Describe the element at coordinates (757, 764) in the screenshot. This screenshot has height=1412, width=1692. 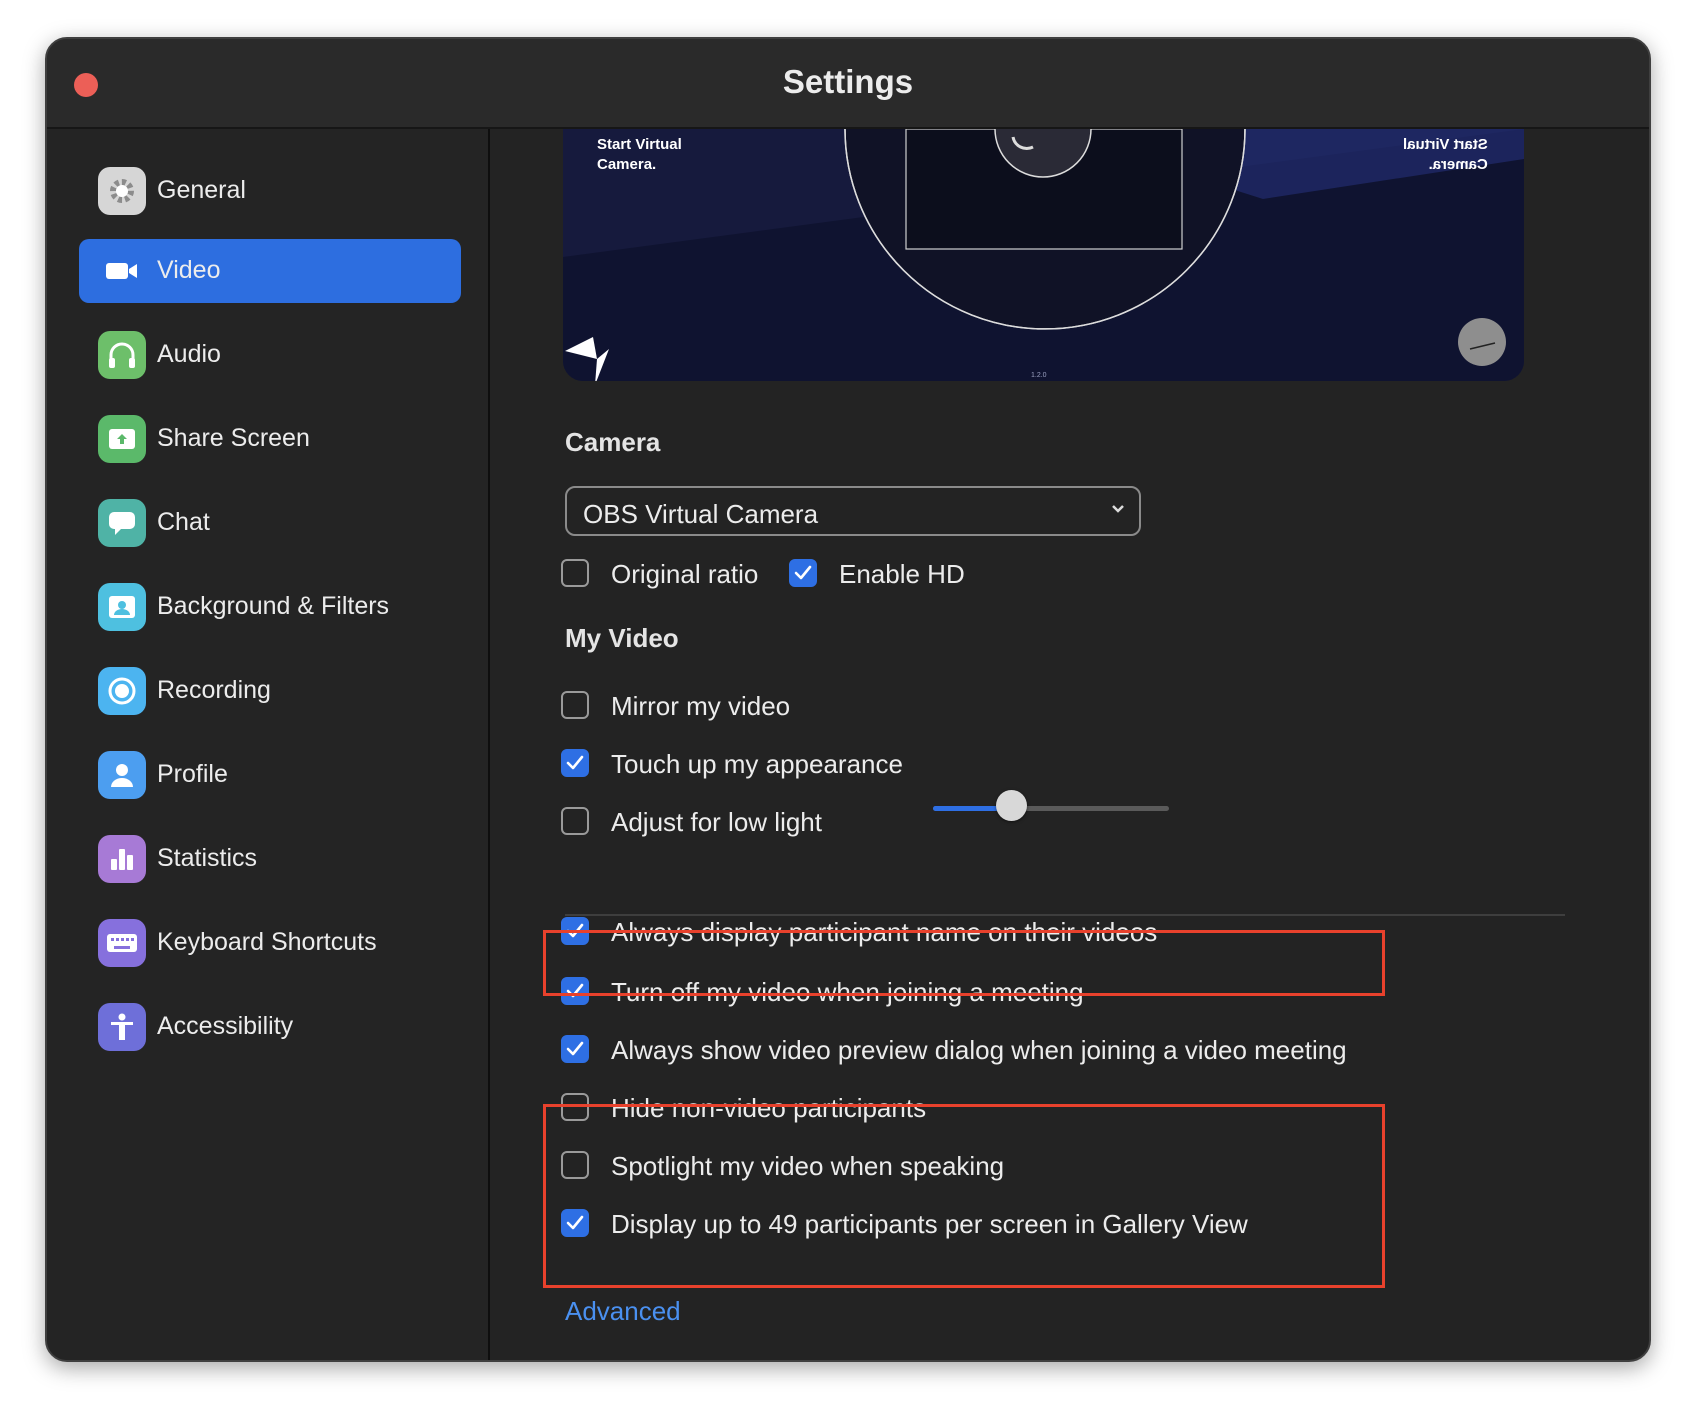
I see `touch-up-label: Touch up my appearance` at that location.